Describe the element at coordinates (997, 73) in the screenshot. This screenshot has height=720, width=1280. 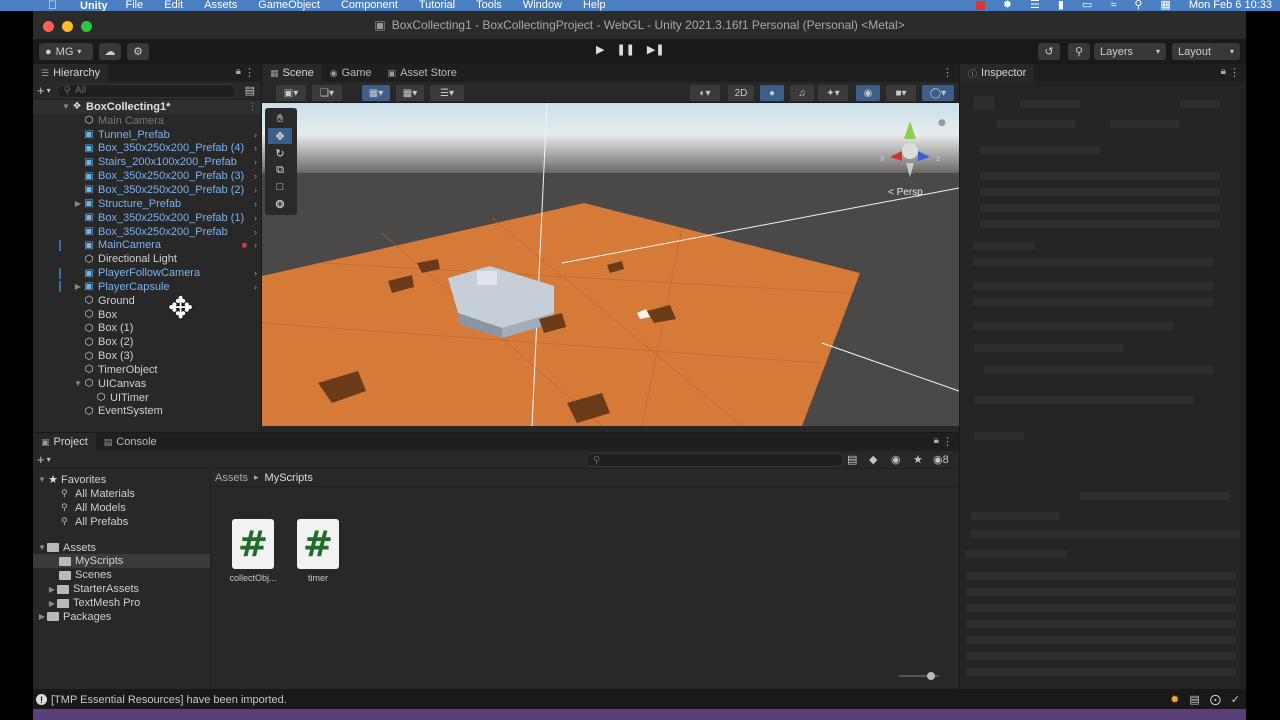
I see `tab-inspector: ⓘ Inspector` at that location.